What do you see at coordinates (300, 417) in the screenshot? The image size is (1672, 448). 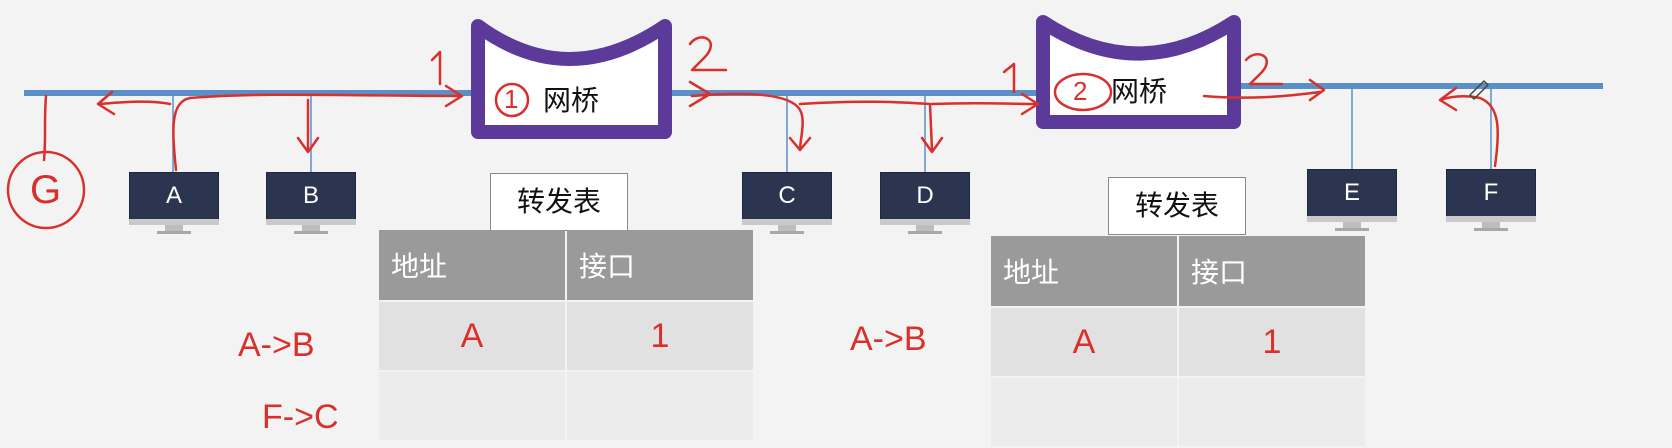 I see `table-1-annotation-2: F->C` at bounding box center [300, 417].